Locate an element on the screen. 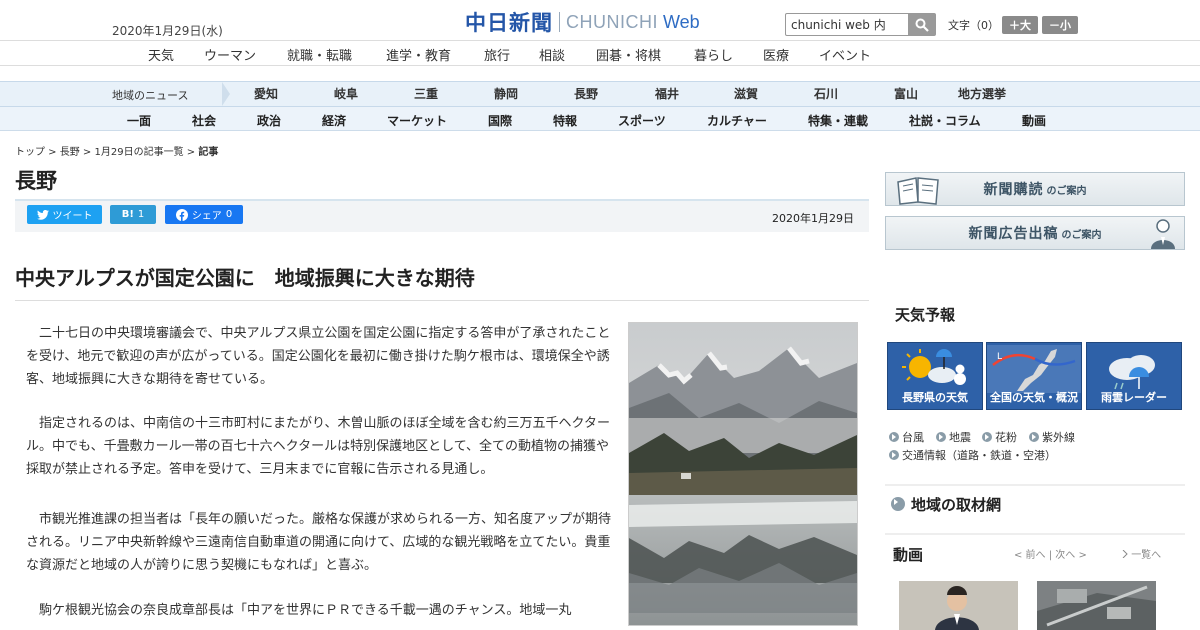  site-search is located at coordinates (860, 24).